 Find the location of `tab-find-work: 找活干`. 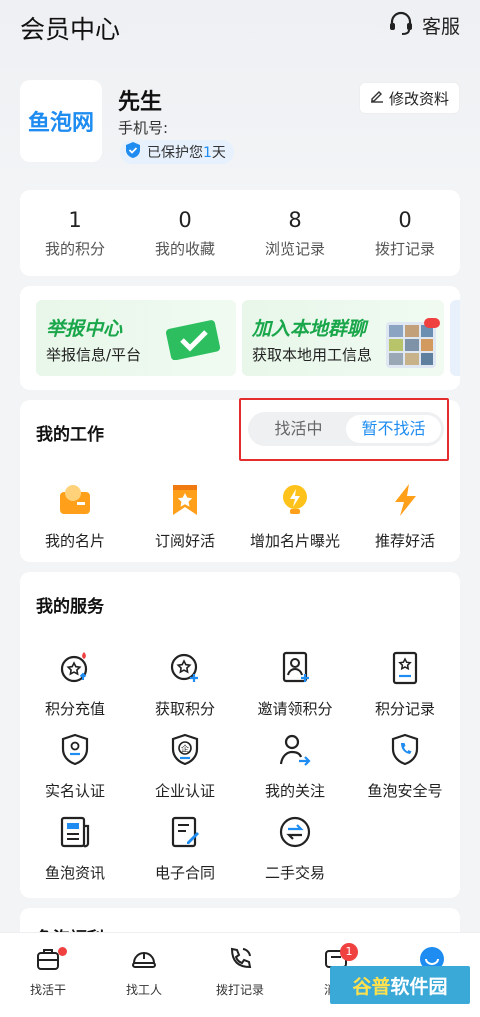

tab-find-work: 找活干 is located at coordinates (48, 975).